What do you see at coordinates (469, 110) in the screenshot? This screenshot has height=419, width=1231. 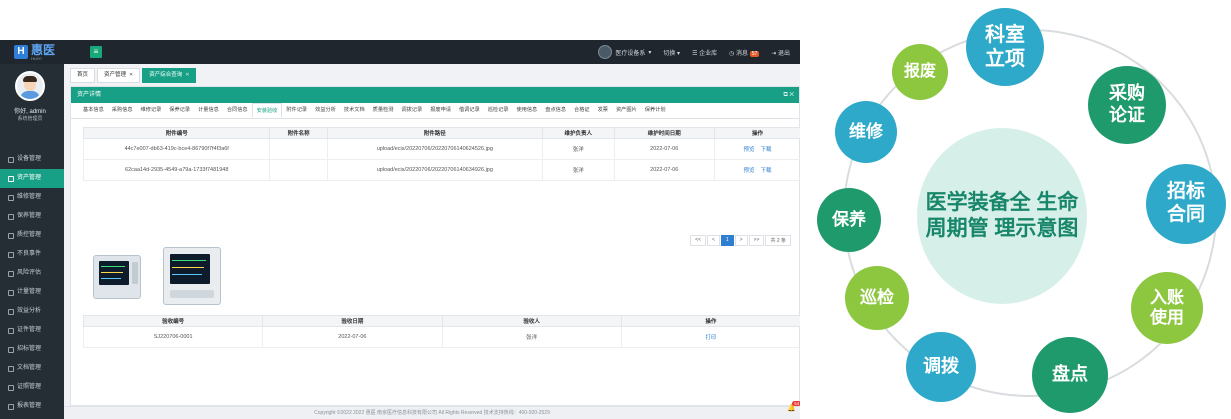 I see `subtab-13: 借调记录` at bounding box center [469, 110].